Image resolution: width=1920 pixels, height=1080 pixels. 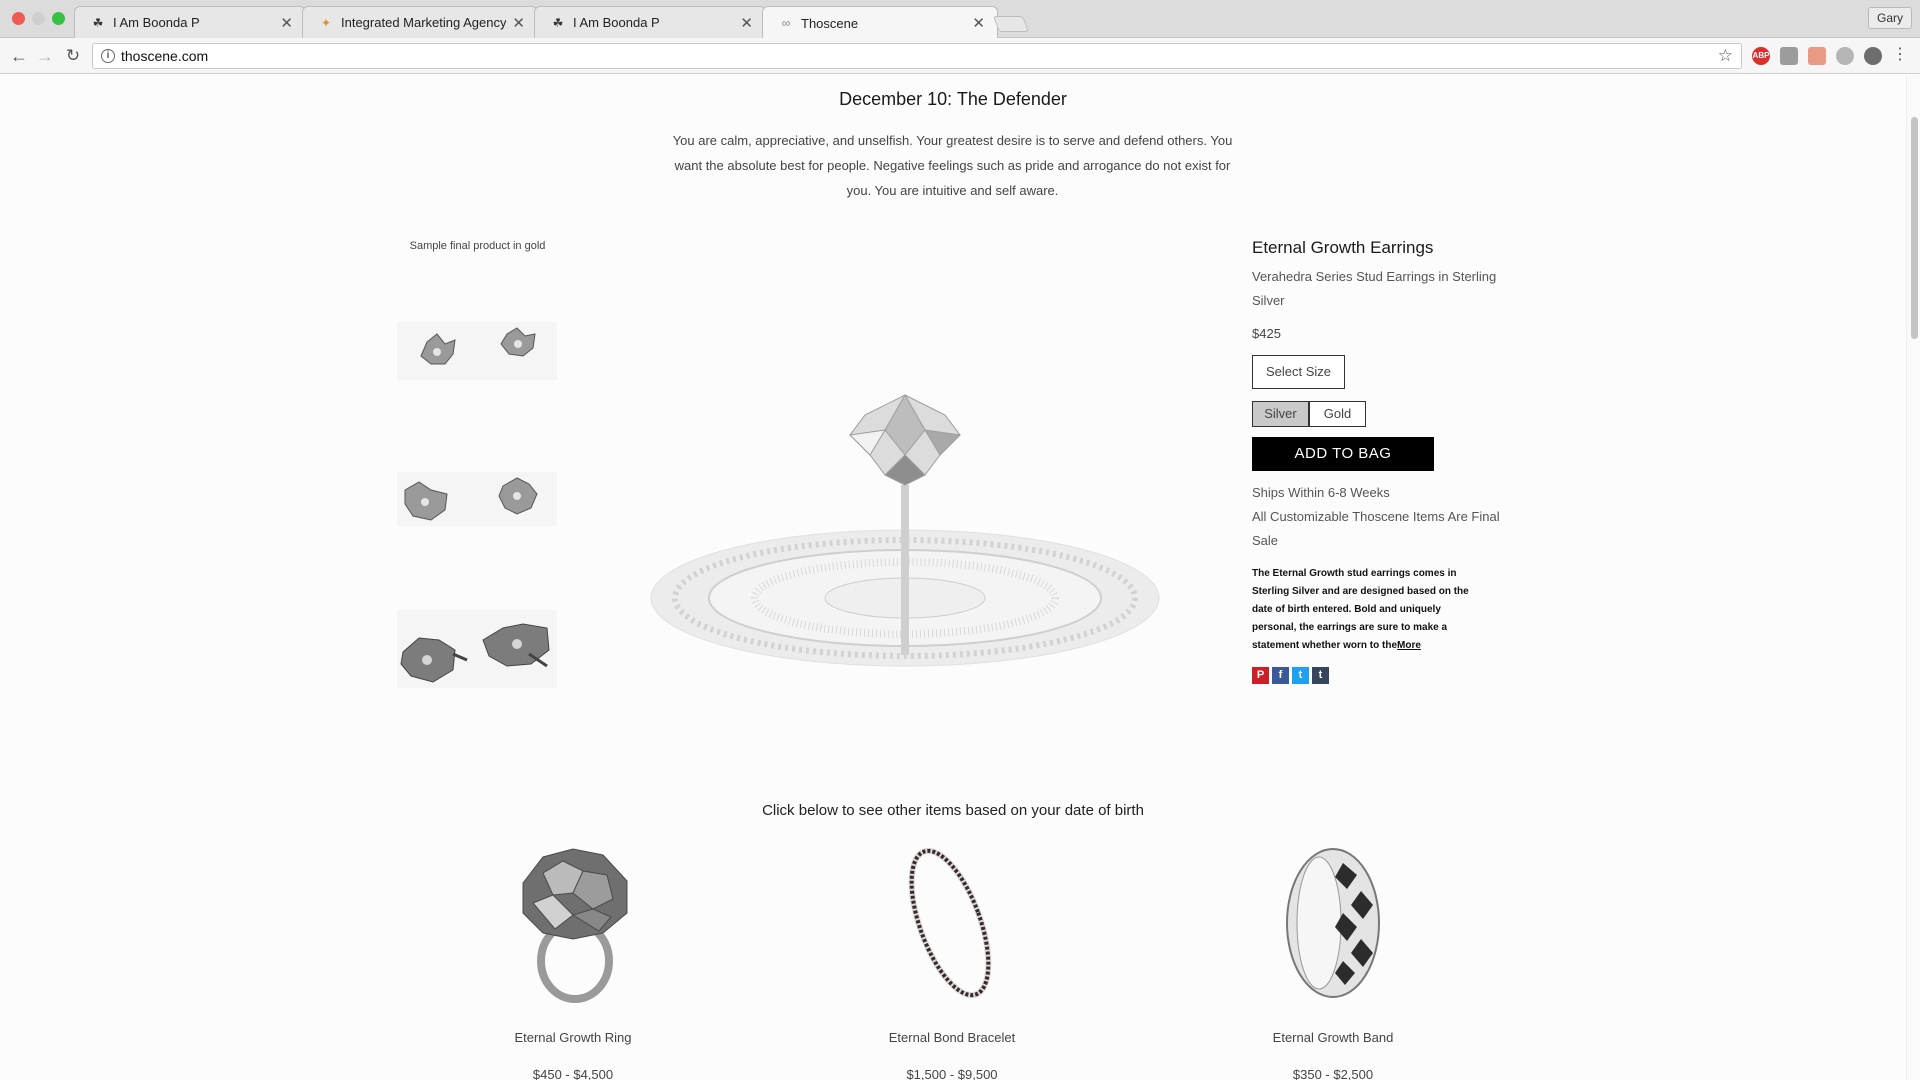 What do you see at coordinates (1320, 675) in the screenshot?
I see `tumblr-icon: t` at bounding box center [1320, 675].